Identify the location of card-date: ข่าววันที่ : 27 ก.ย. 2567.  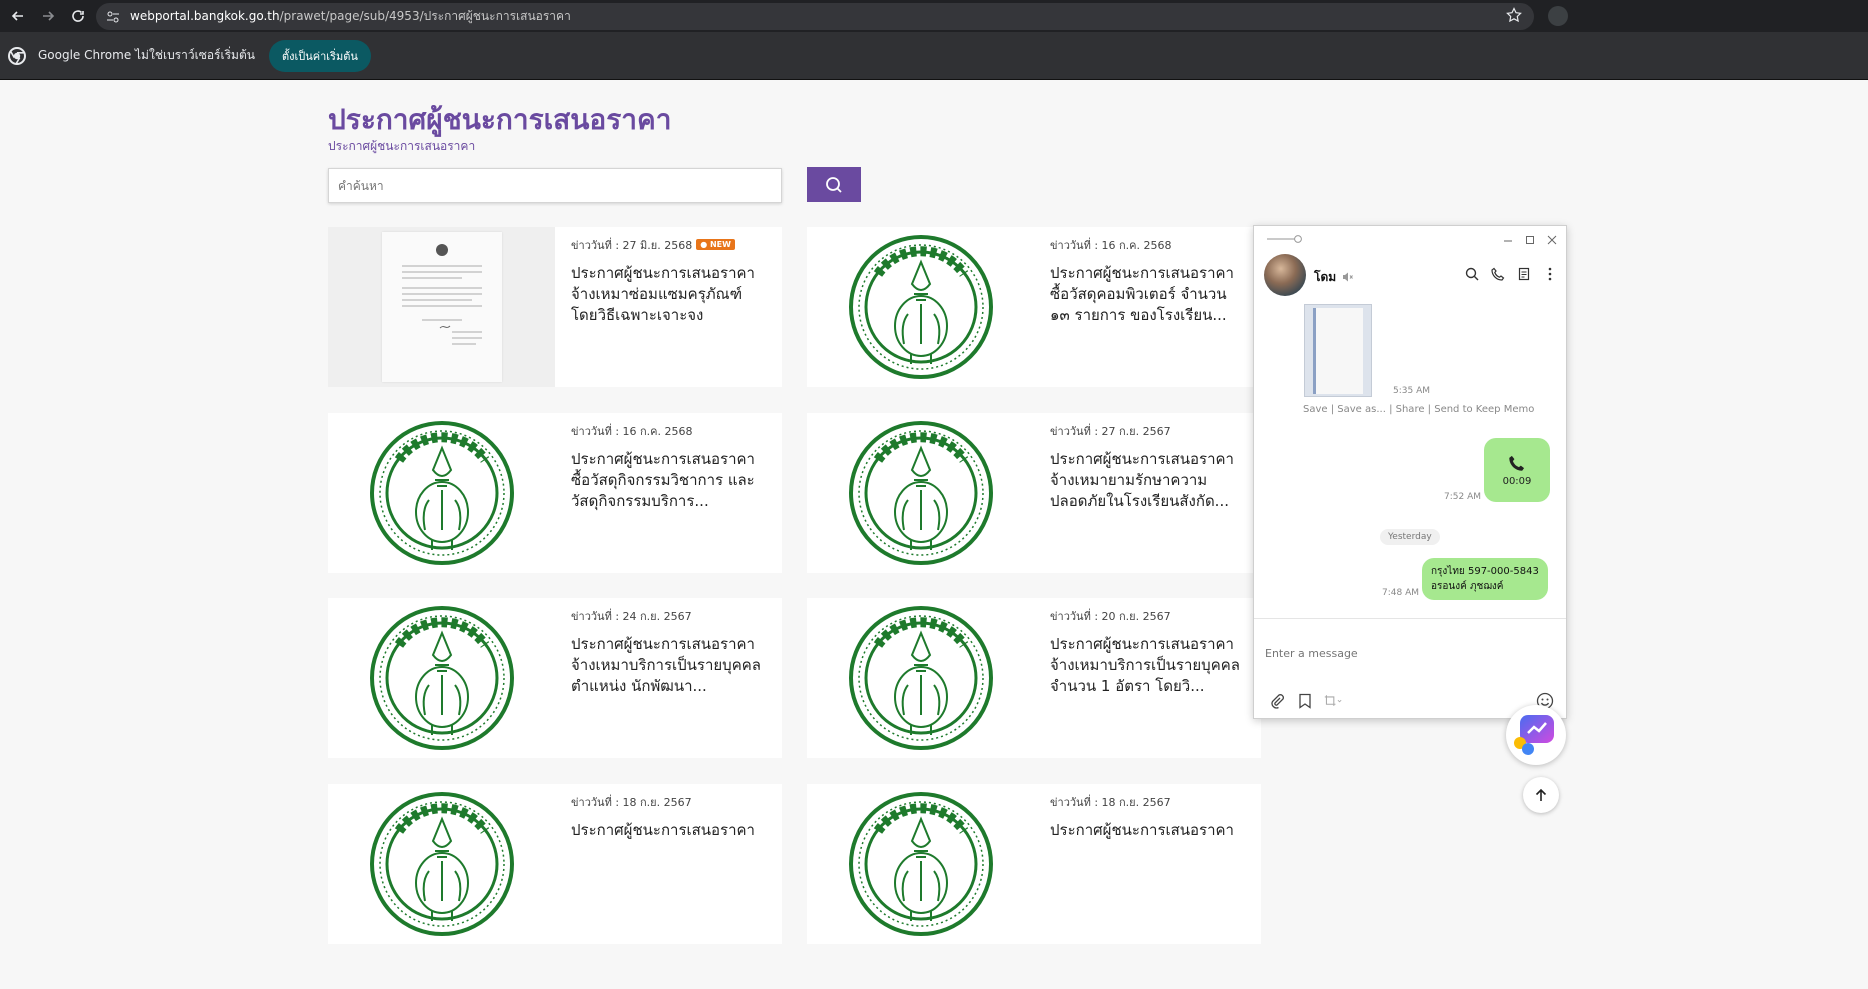
(1150, 430).